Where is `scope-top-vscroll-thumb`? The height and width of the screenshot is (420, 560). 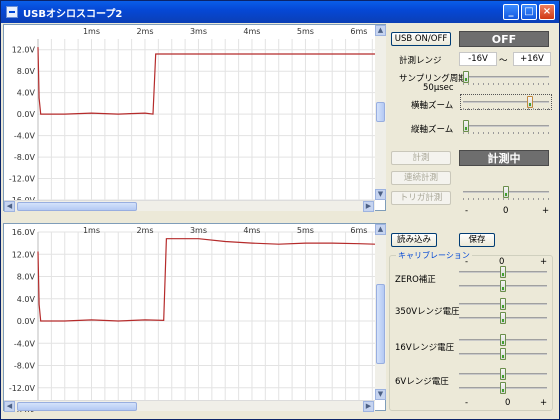 scope-top-vscroll-thumb is located at coordinates (380, 112).